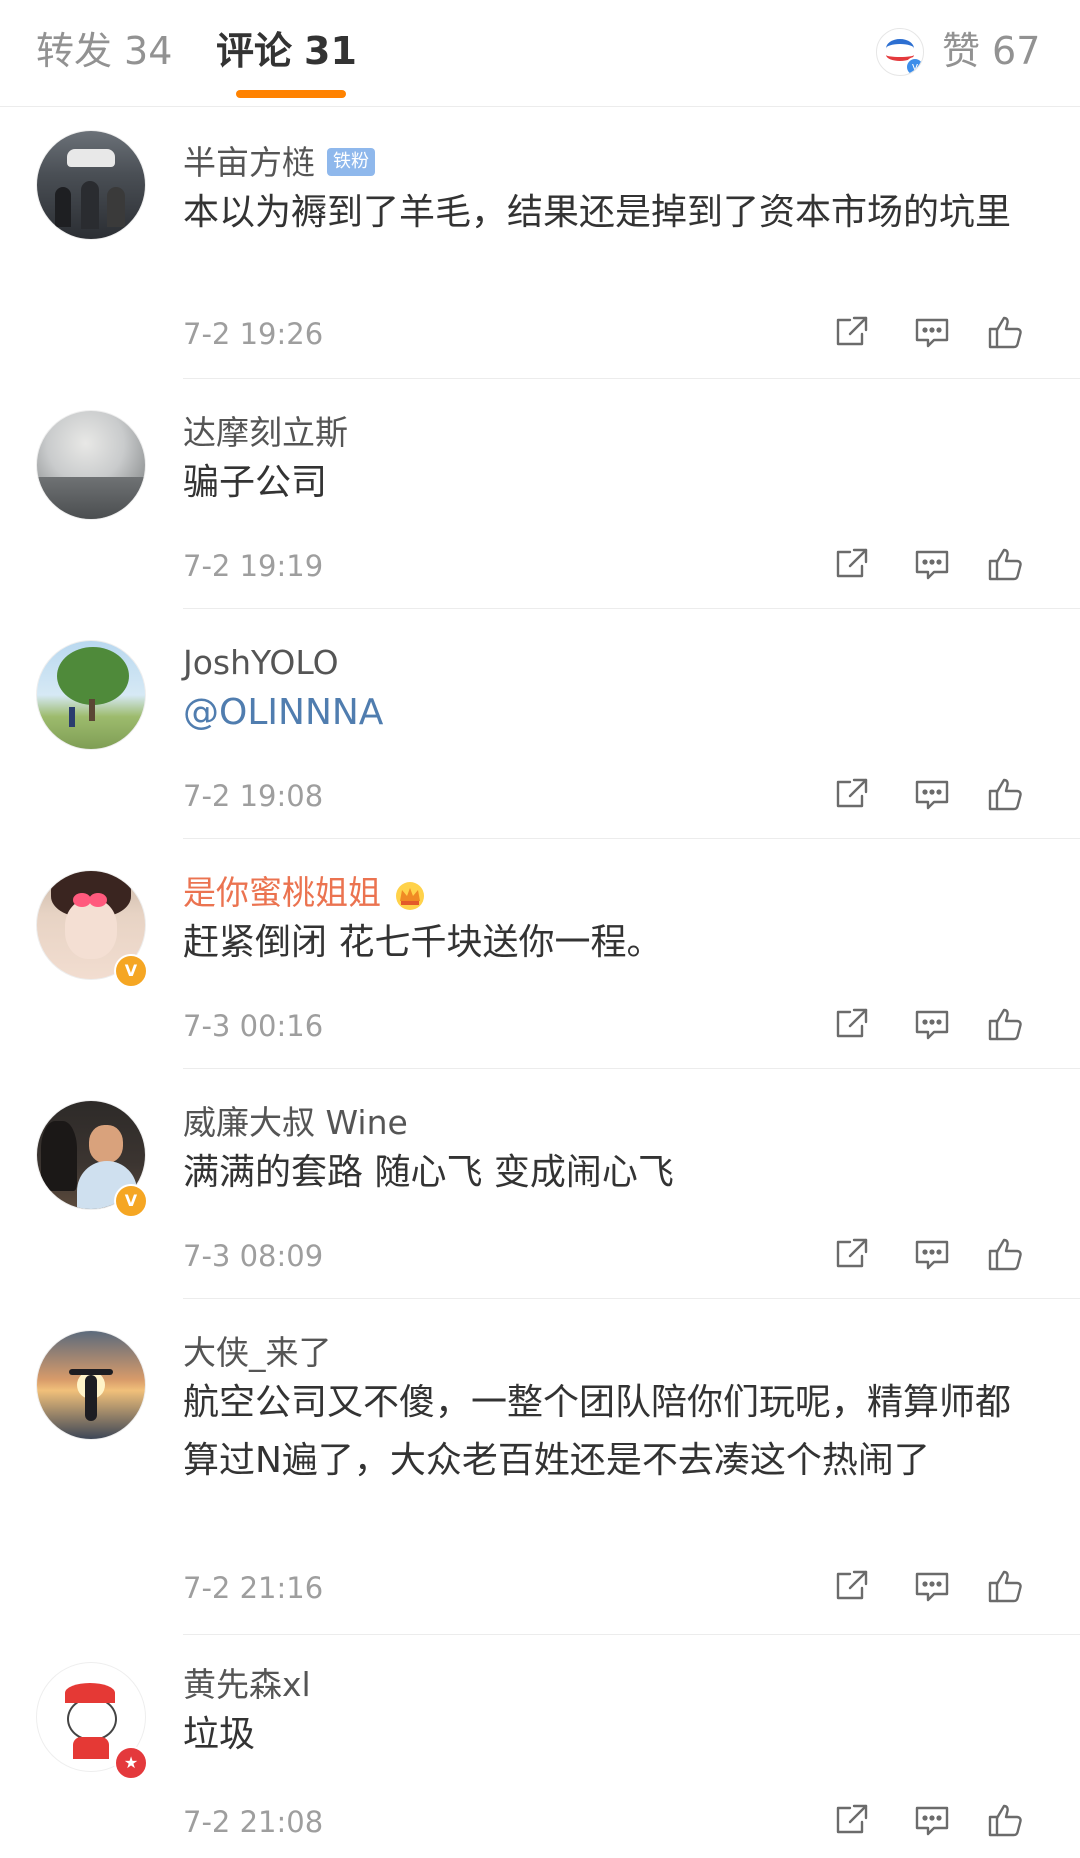  Describe the element at coordinates (291, 94) in the screenshot. I see `active-tab-indicator` at that location.